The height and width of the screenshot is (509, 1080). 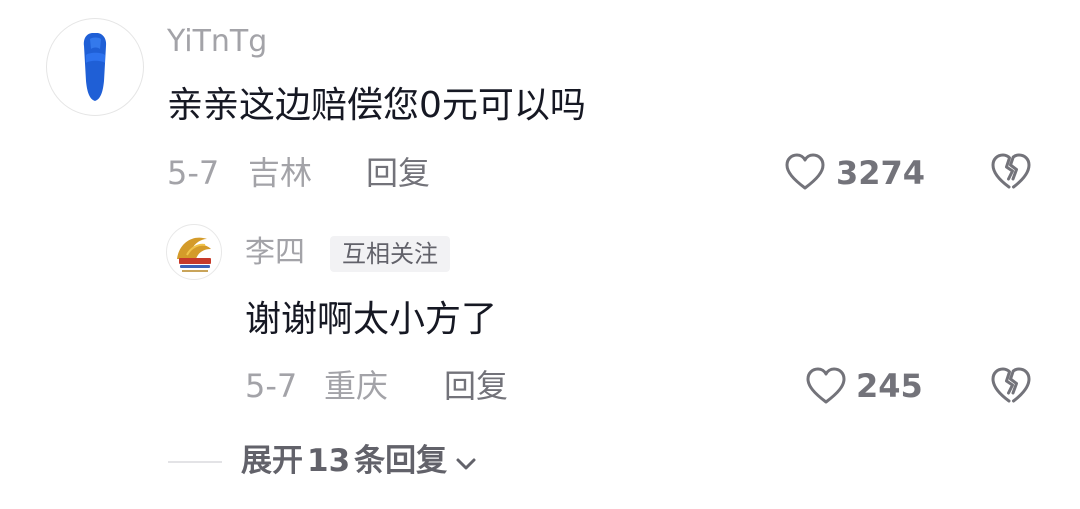 I want to click on expand-count: 13, so click(x=329, y=461).